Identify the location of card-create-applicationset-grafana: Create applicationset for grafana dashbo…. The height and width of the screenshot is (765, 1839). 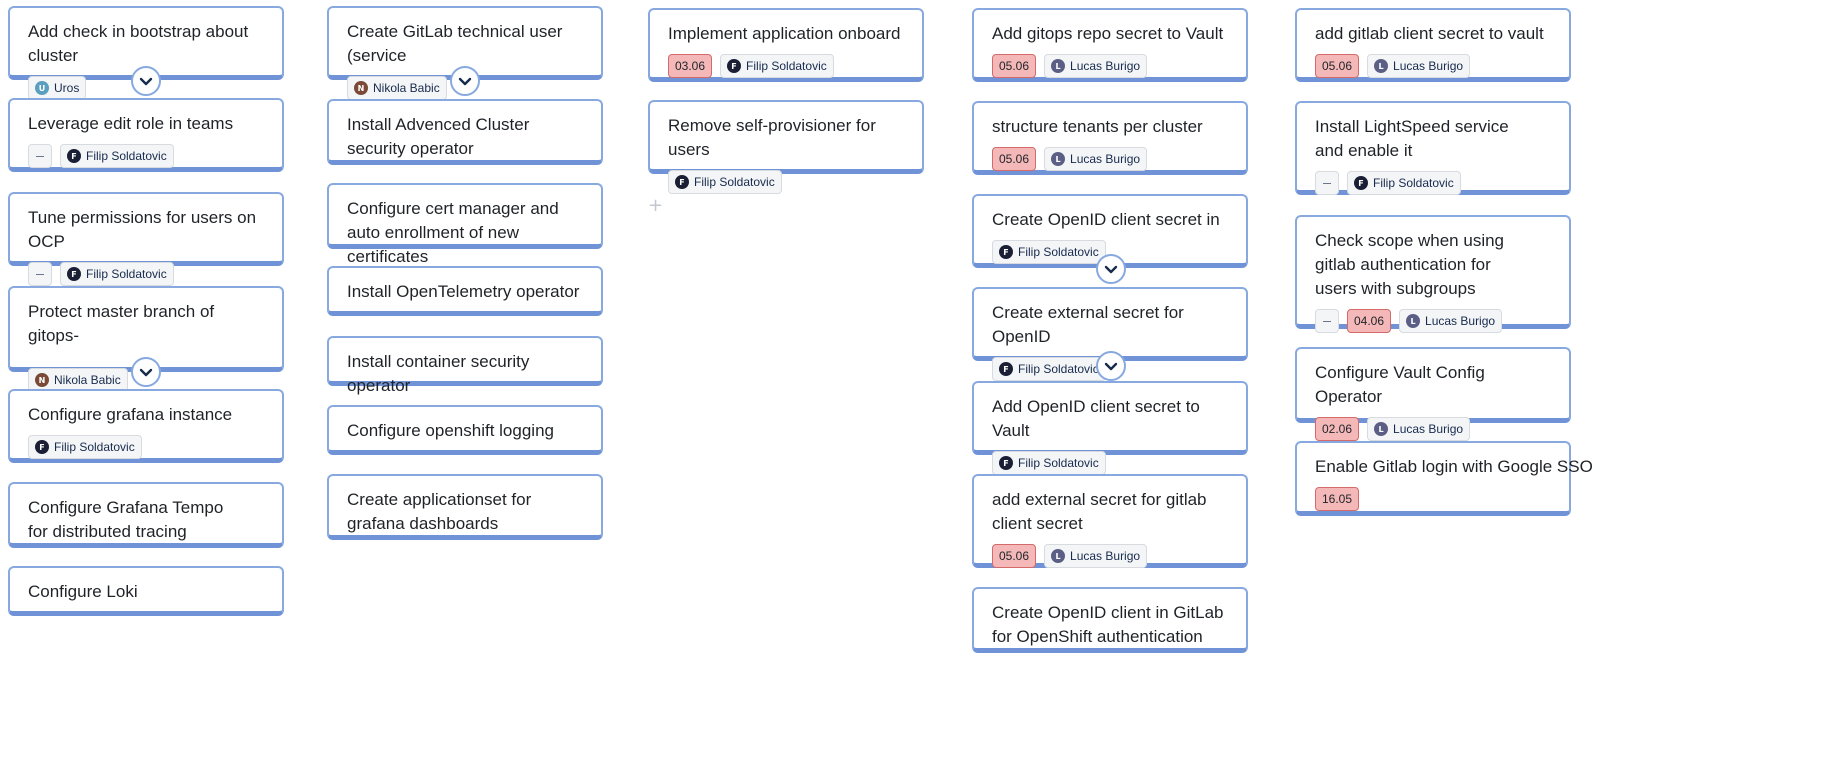
(465, 507).